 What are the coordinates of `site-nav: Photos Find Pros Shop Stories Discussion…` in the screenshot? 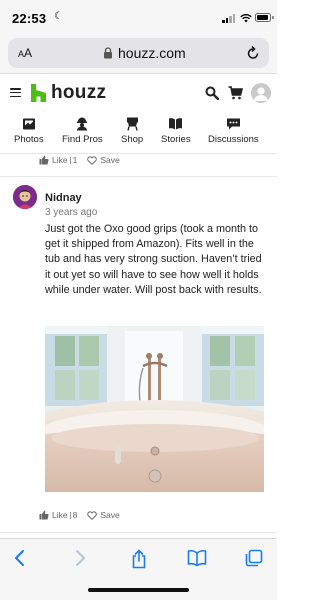 It's located at (138, 133).